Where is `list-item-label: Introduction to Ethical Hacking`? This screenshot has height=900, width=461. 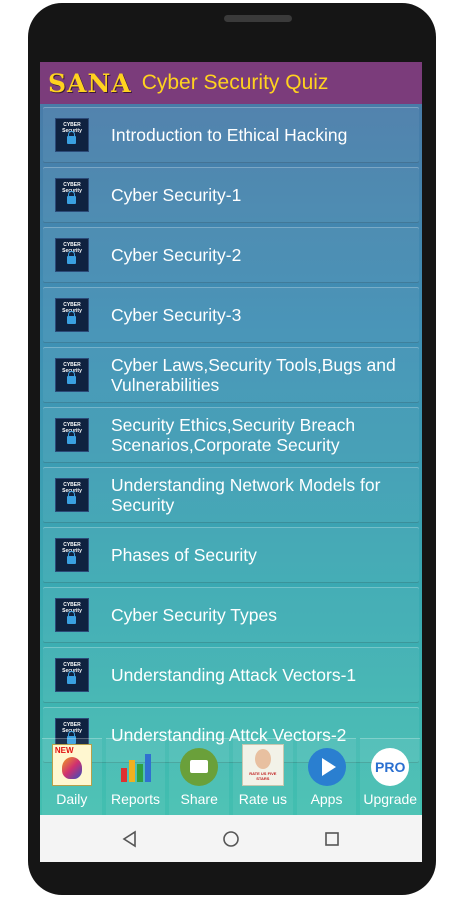 list-item-label: Introduction to Ethical Hacking is located at coordinates (229, 135).